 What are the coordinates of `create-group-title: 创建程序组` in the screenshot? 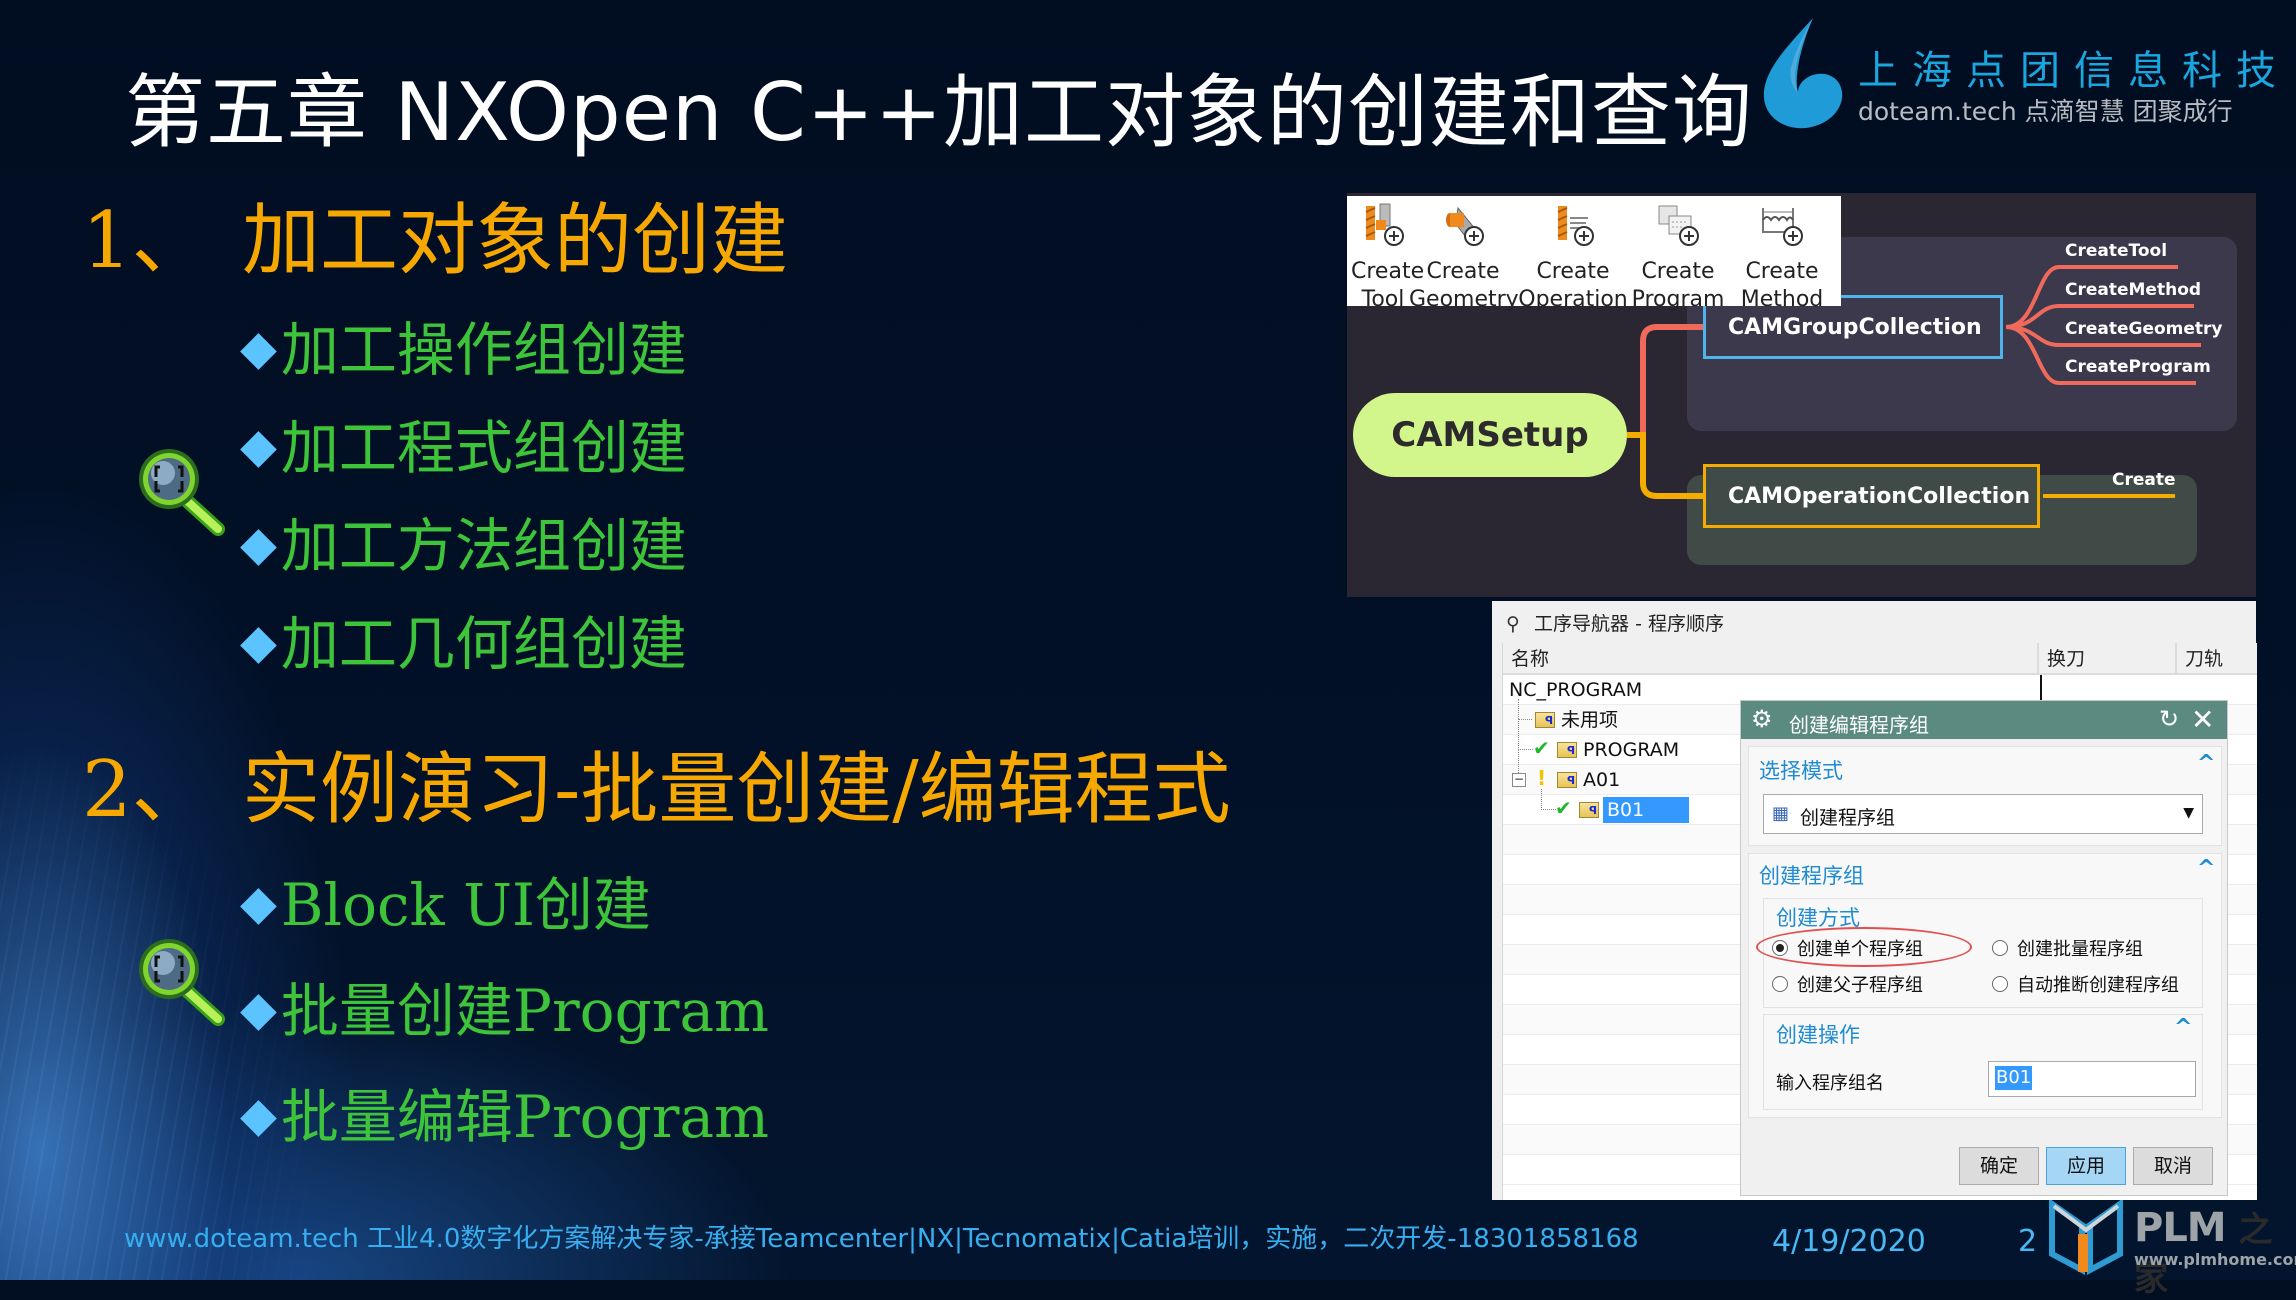 It's located at (1811, 876).